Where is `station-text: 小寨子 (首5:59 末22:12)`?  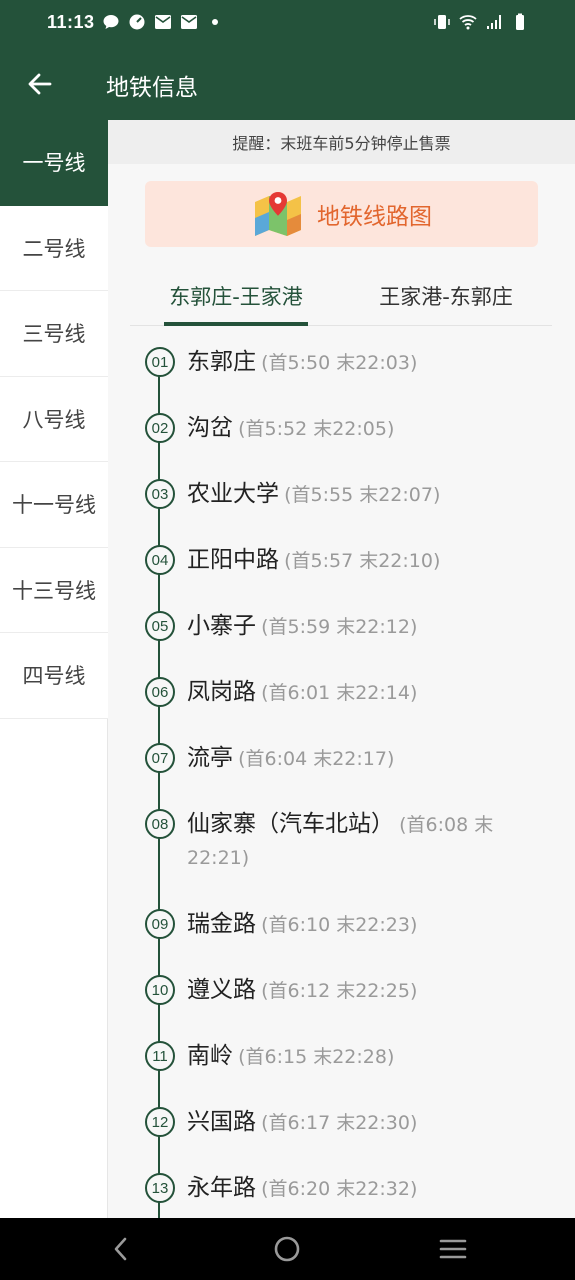
station-text: 小寨子 (首5:59 末22:12) is located at coordinates (367, 627).